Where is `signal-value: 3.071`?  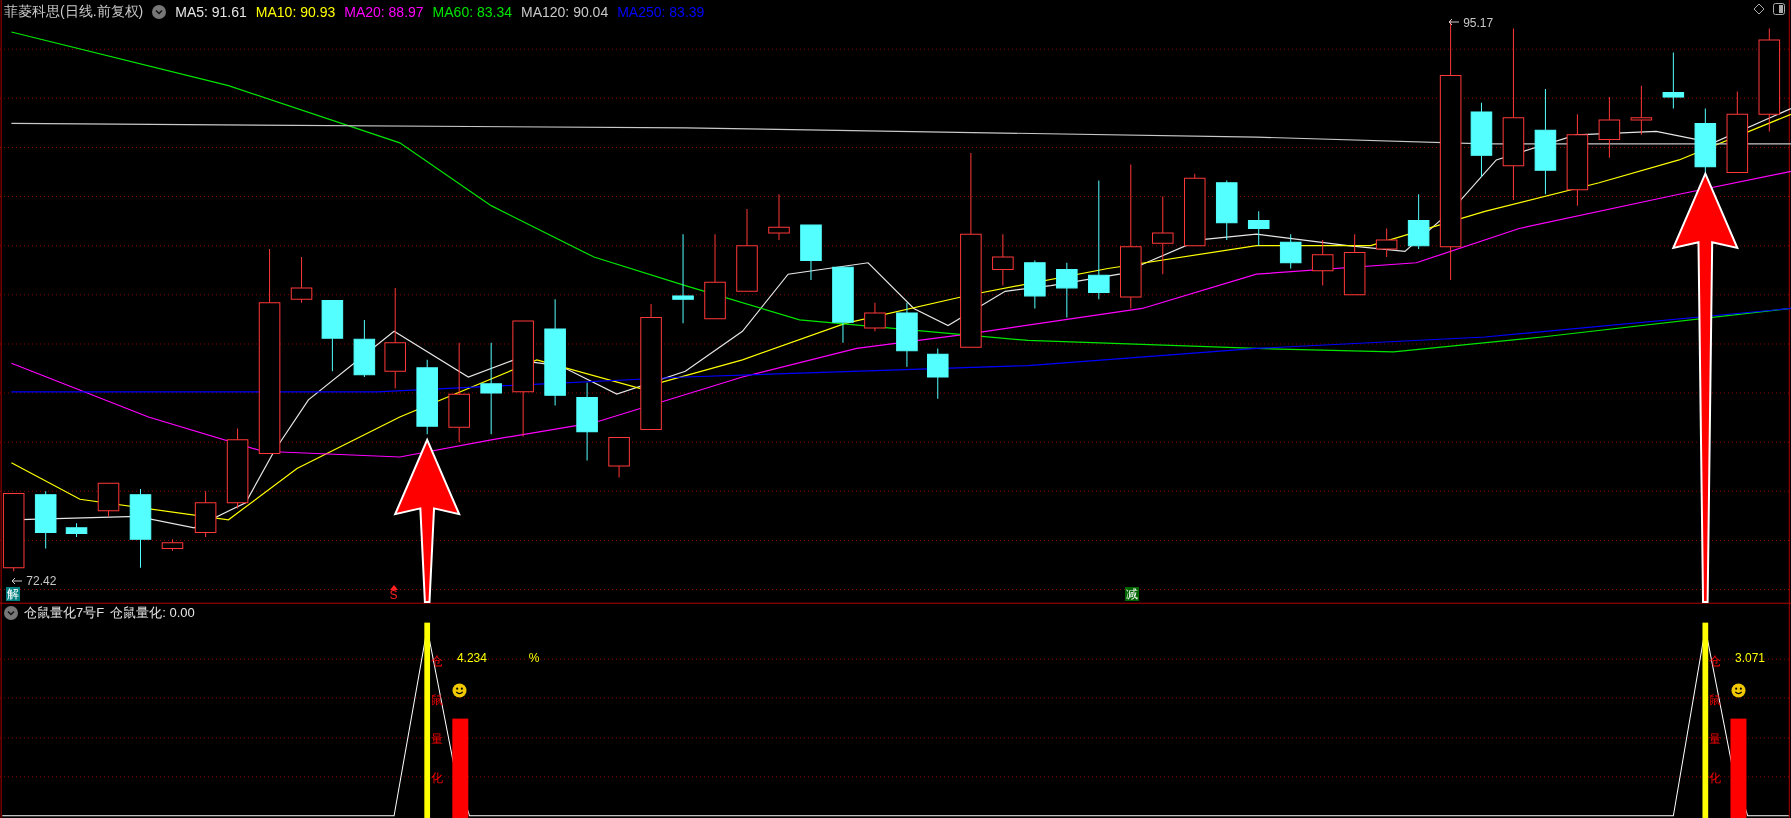 signal-value: 3.071 is located at coordinates (1750, 658).